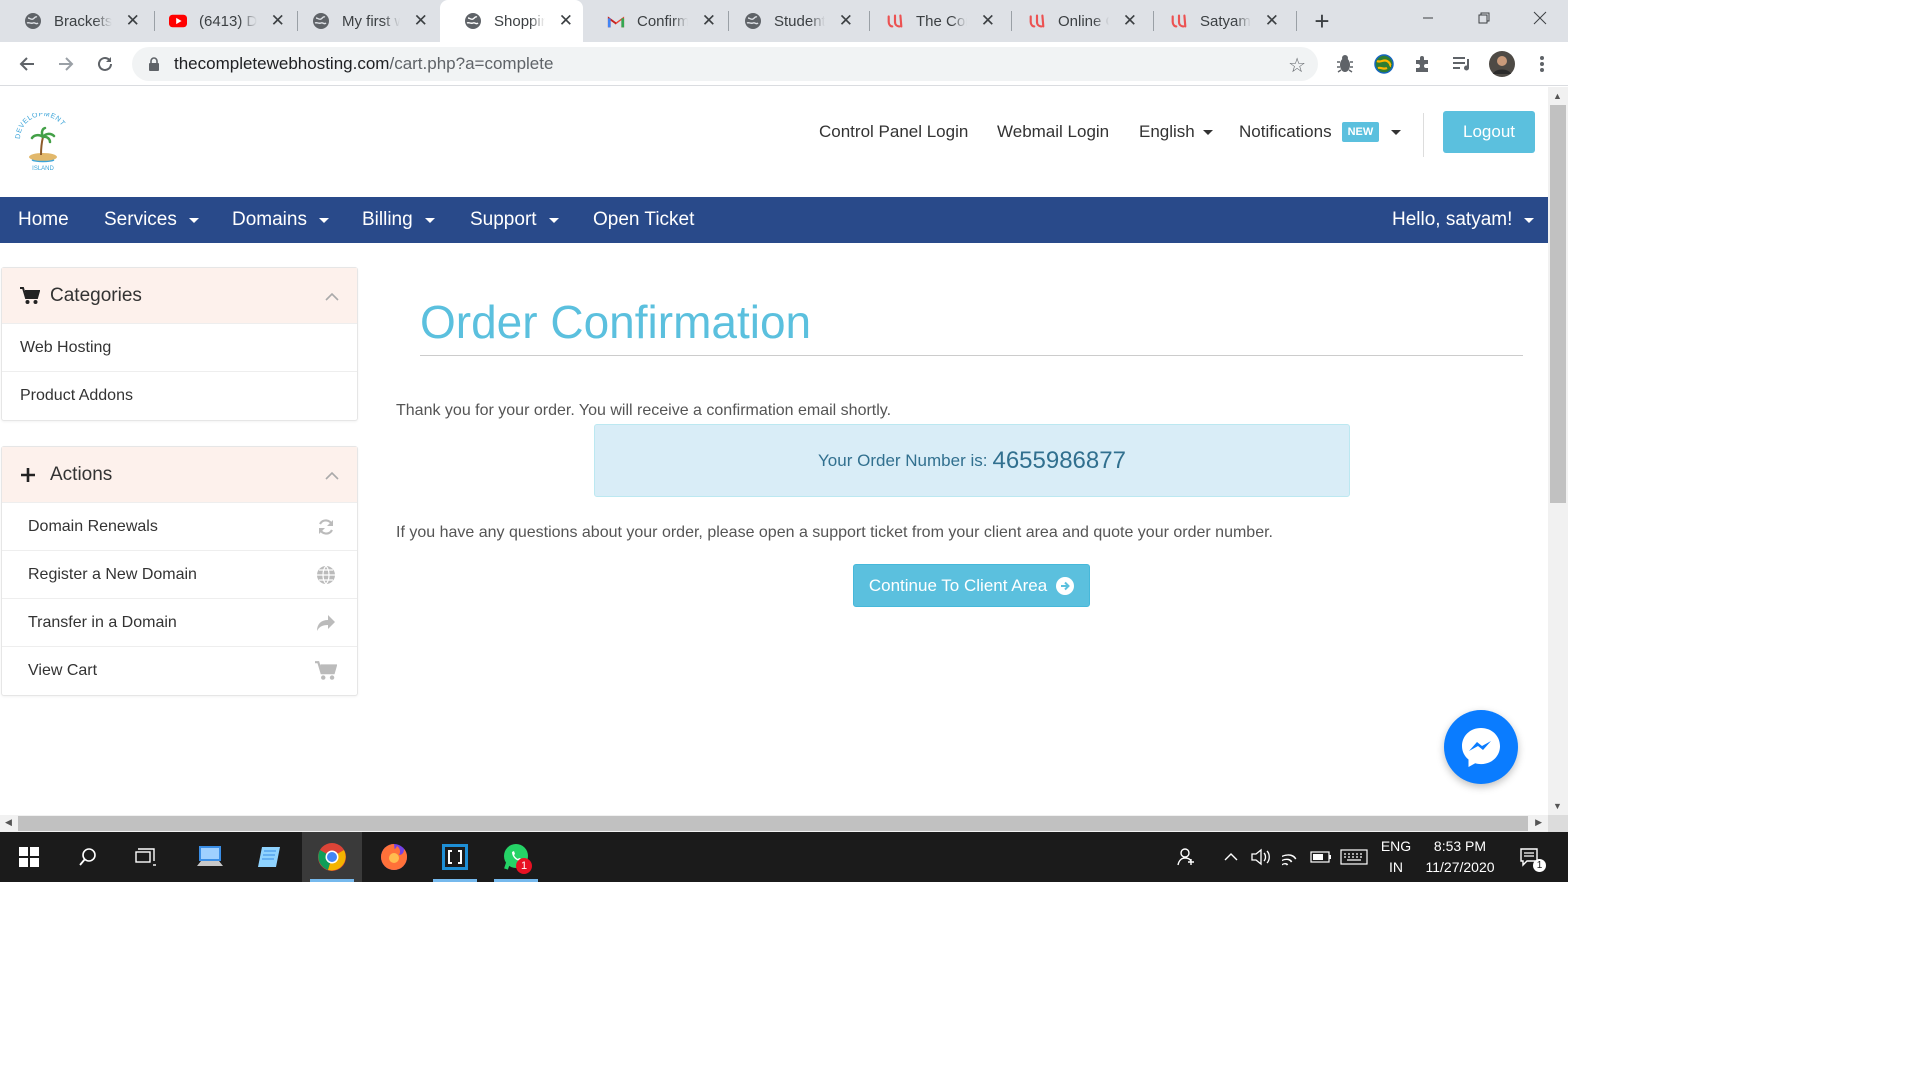 The image size is (1920, 1080). Describe the element at coordinates (971, 585) in the screenshot. I see `continue-to-client-area-button: Continue To Client Area` at that location.